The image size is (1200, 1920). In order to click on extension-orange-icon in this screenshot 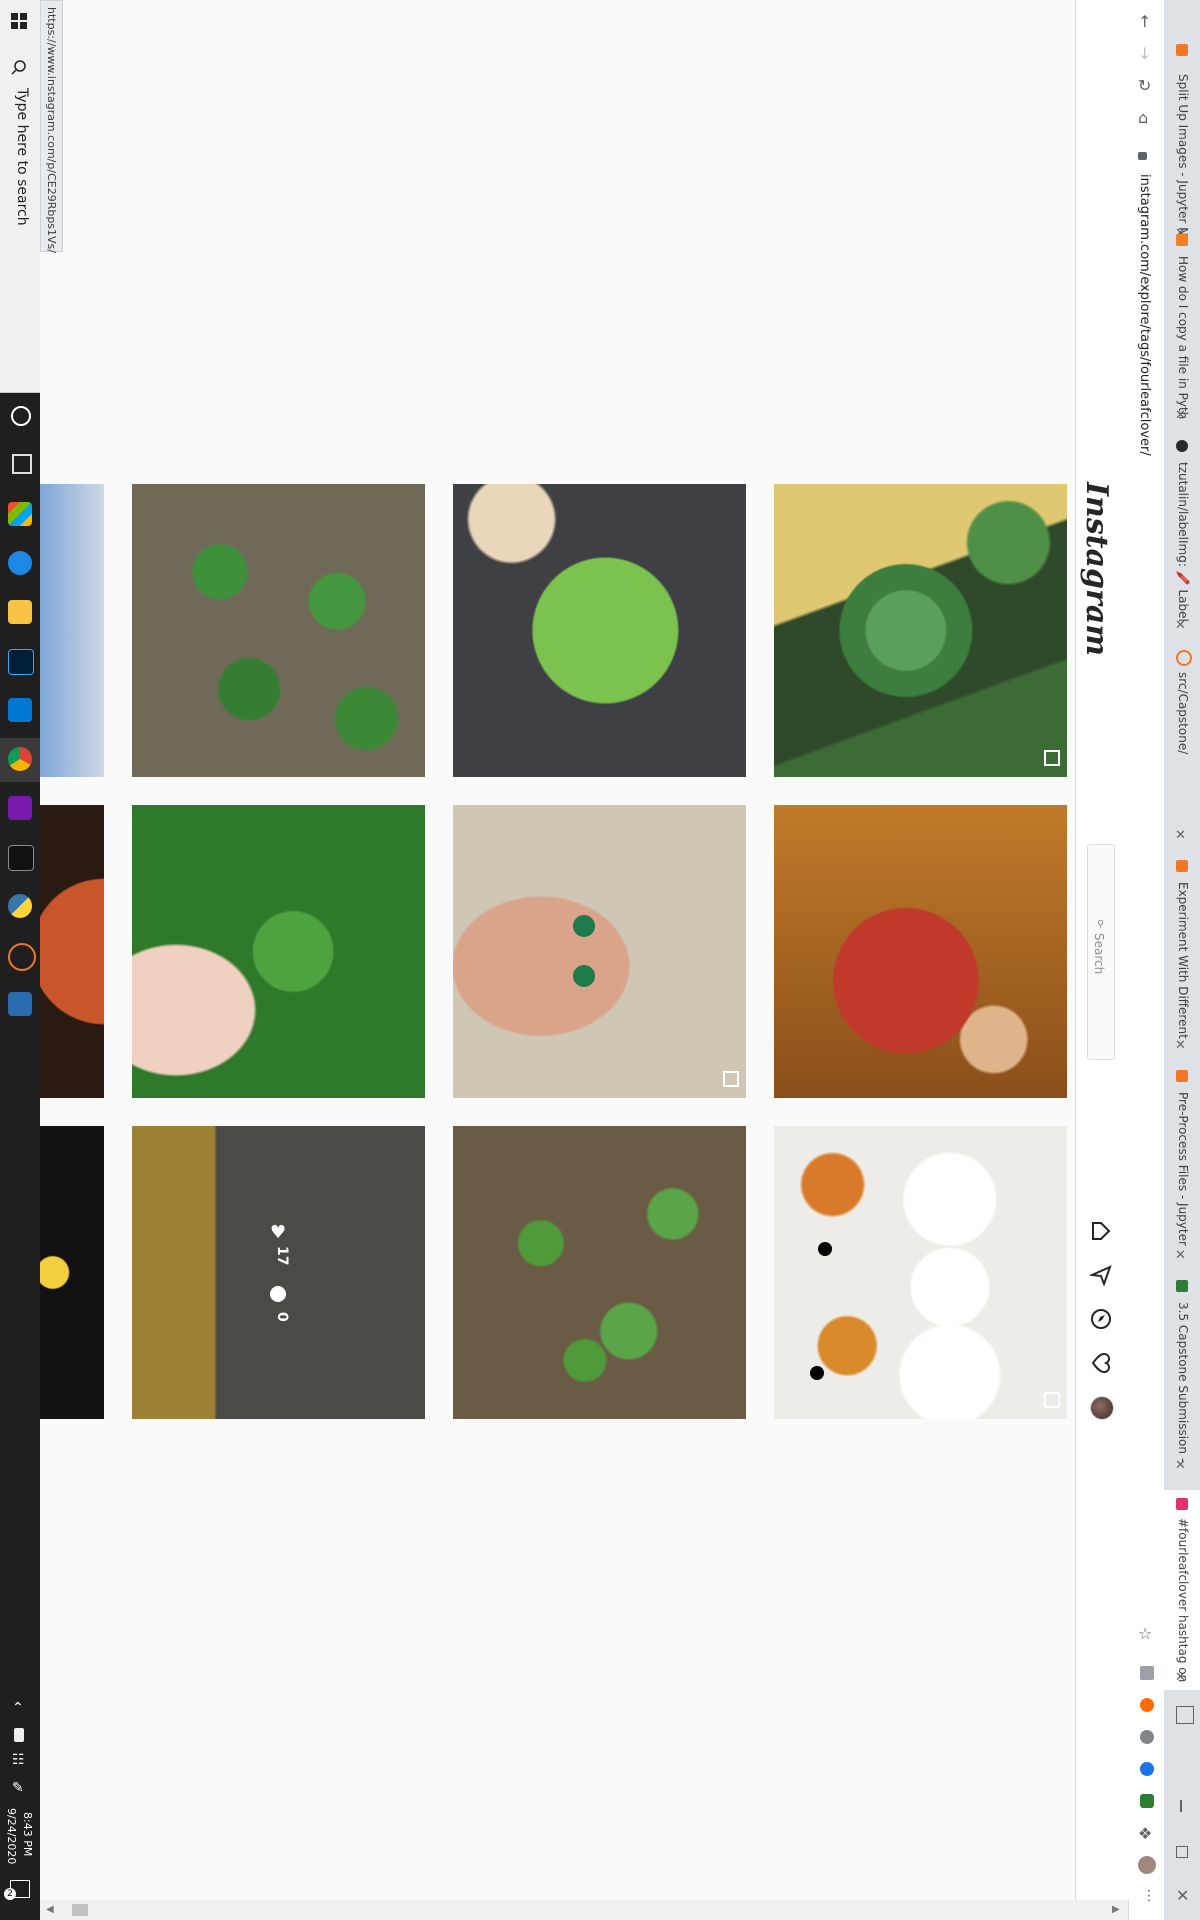, I will do `click(1147, 1705)`.